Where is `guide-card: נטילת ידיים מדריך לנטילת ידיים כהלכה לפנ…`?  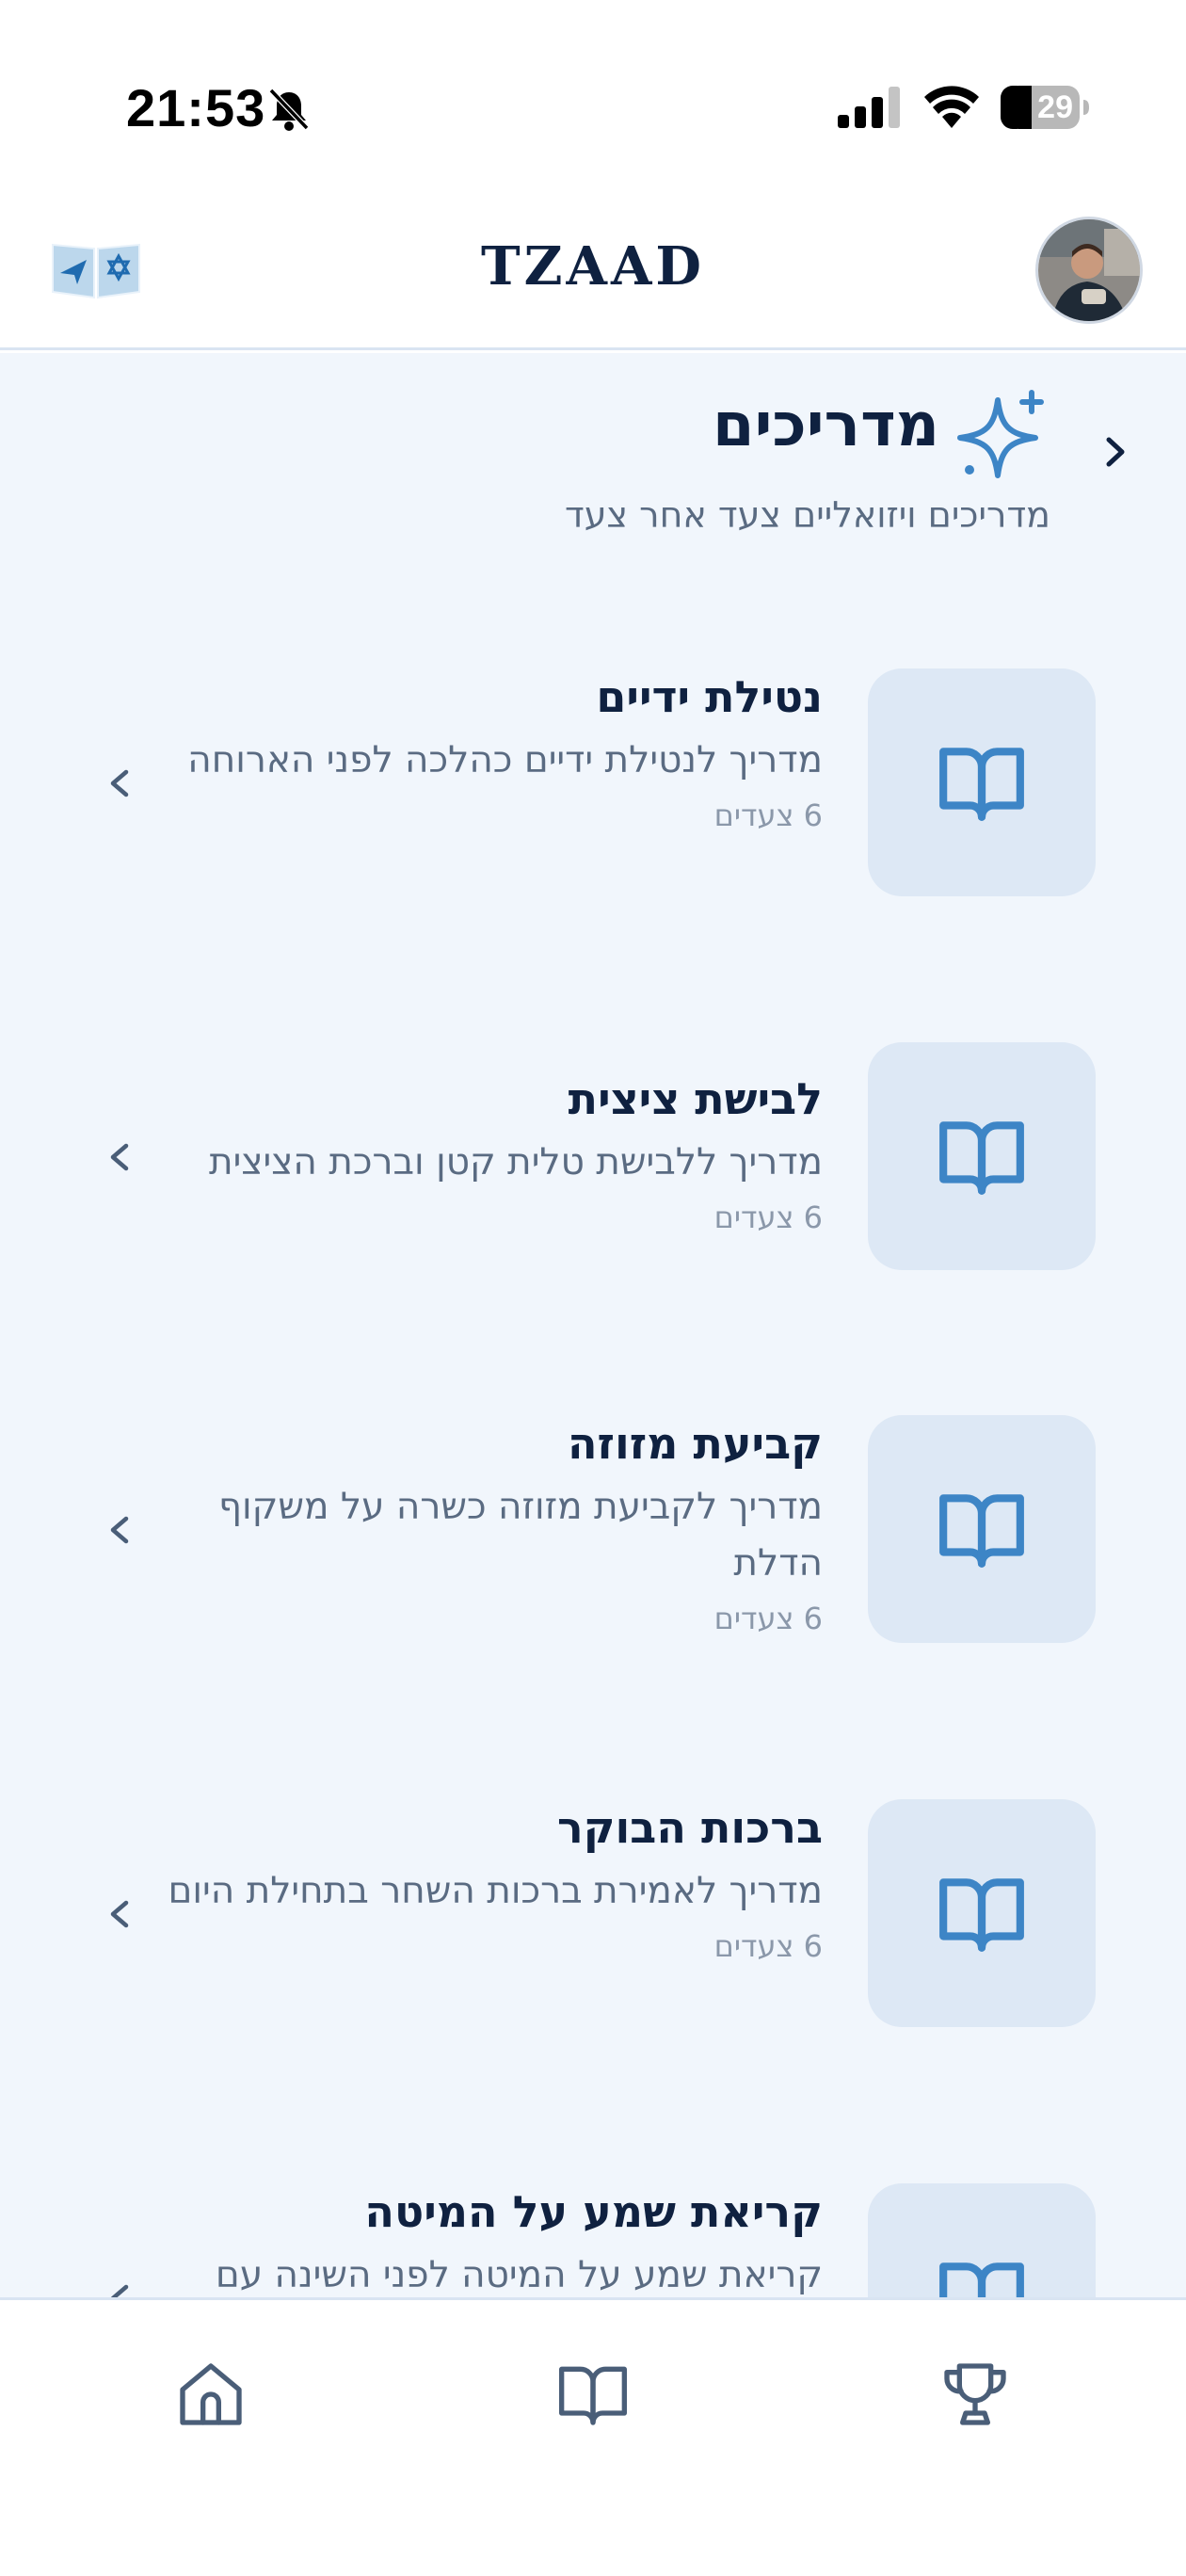 guide-card: נטילת ידיים מדריך לנטילת ידיים כהלכה לפנ… is located at coordinates (593, 790).